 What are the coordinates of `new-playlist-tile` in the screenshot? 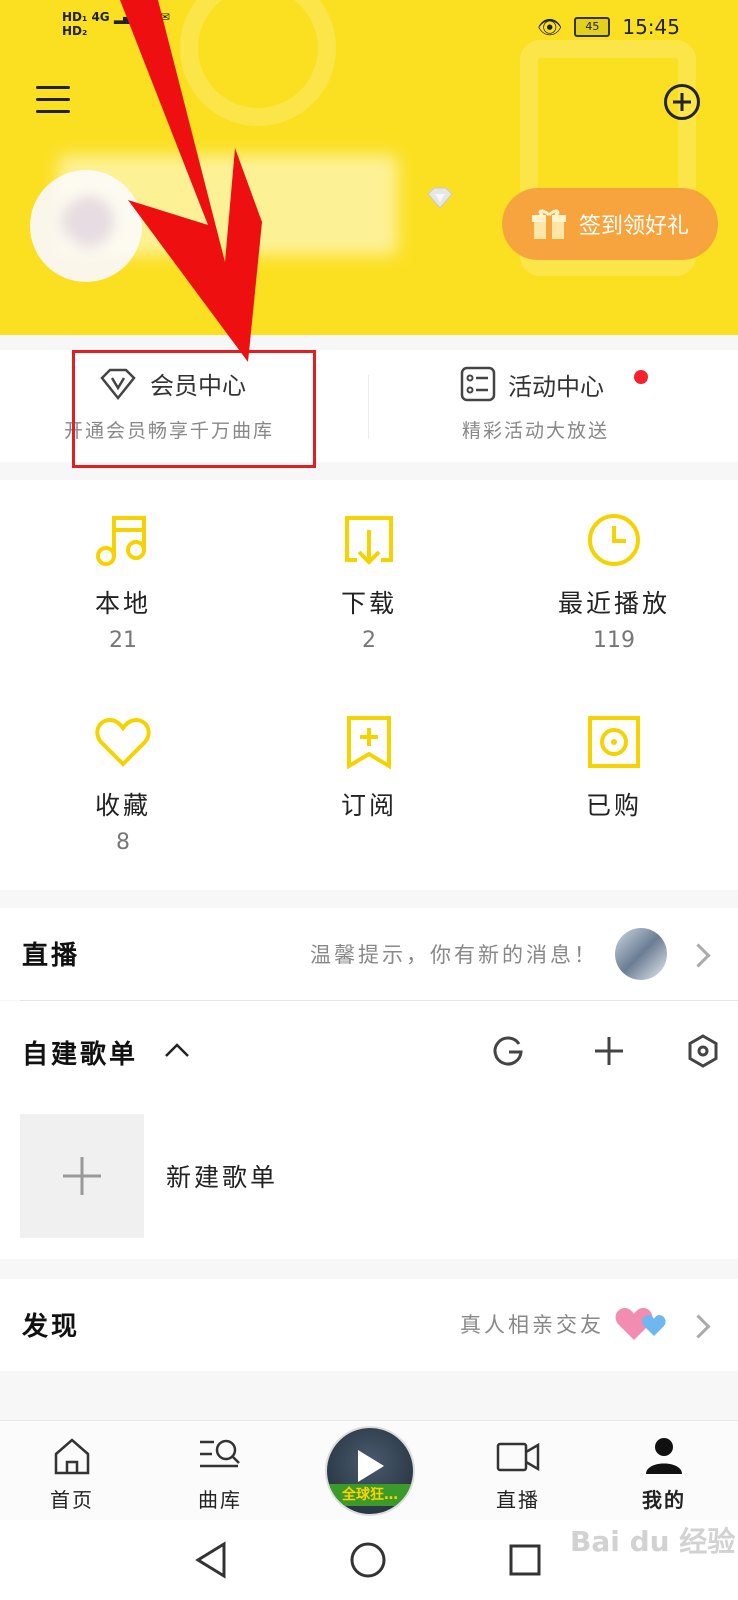 It's located at (82, 1176).